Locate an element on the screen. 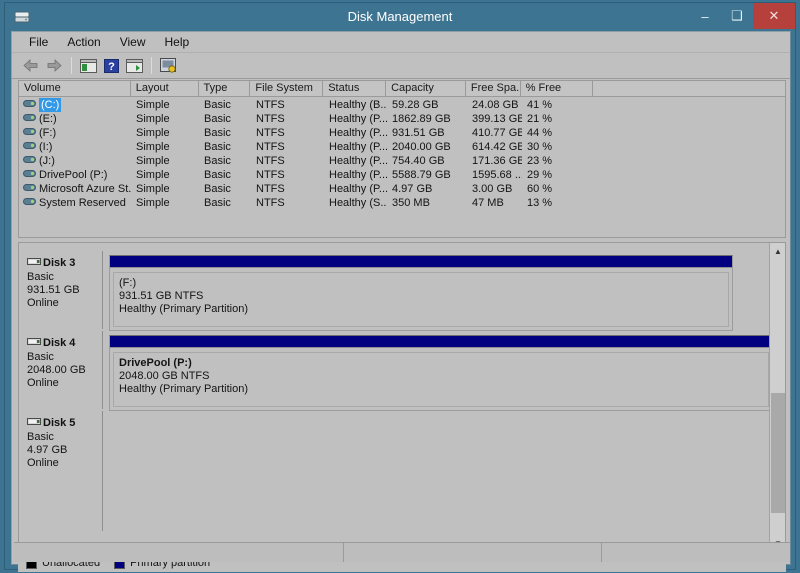  cell-volume: (F:) is located at coordinates (75, 133).